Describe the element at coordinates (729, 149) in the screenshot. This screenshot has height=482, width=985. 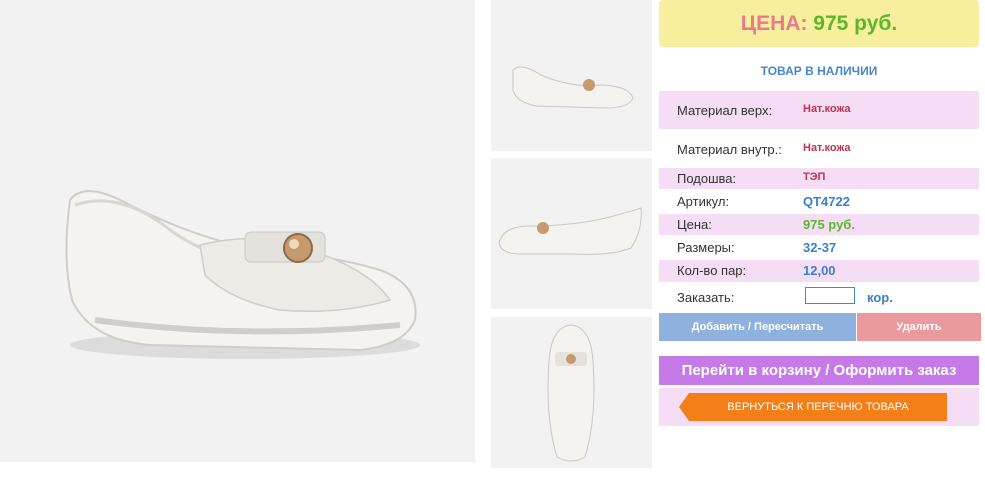
I see `spec-label: Материал внутр.:` at that location.